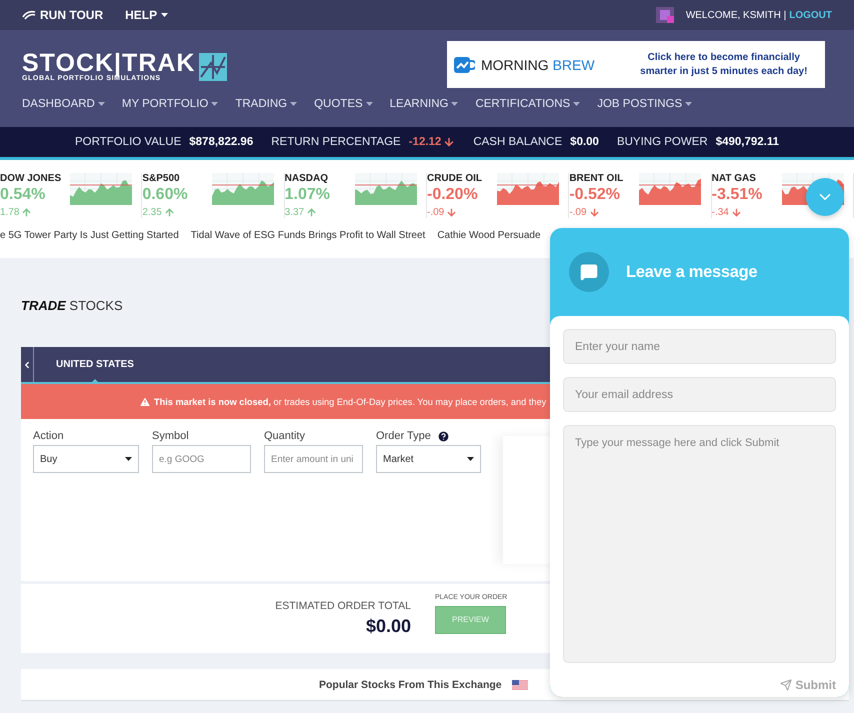 The image size is (854, 713). Describe the element at coordinates (424, 104) in the screenshot. I see `nav-menu: LEARNING` at that location.